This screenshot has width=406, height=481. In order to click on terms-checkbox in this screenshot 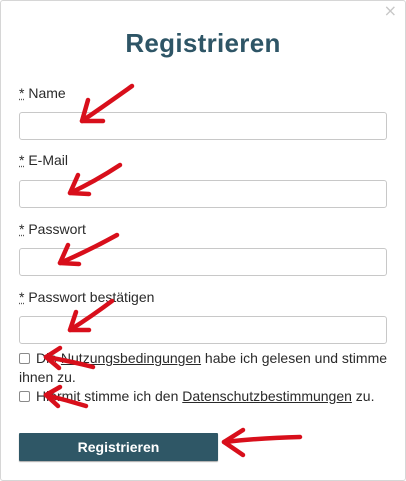, I will do `click(24, 358)`.